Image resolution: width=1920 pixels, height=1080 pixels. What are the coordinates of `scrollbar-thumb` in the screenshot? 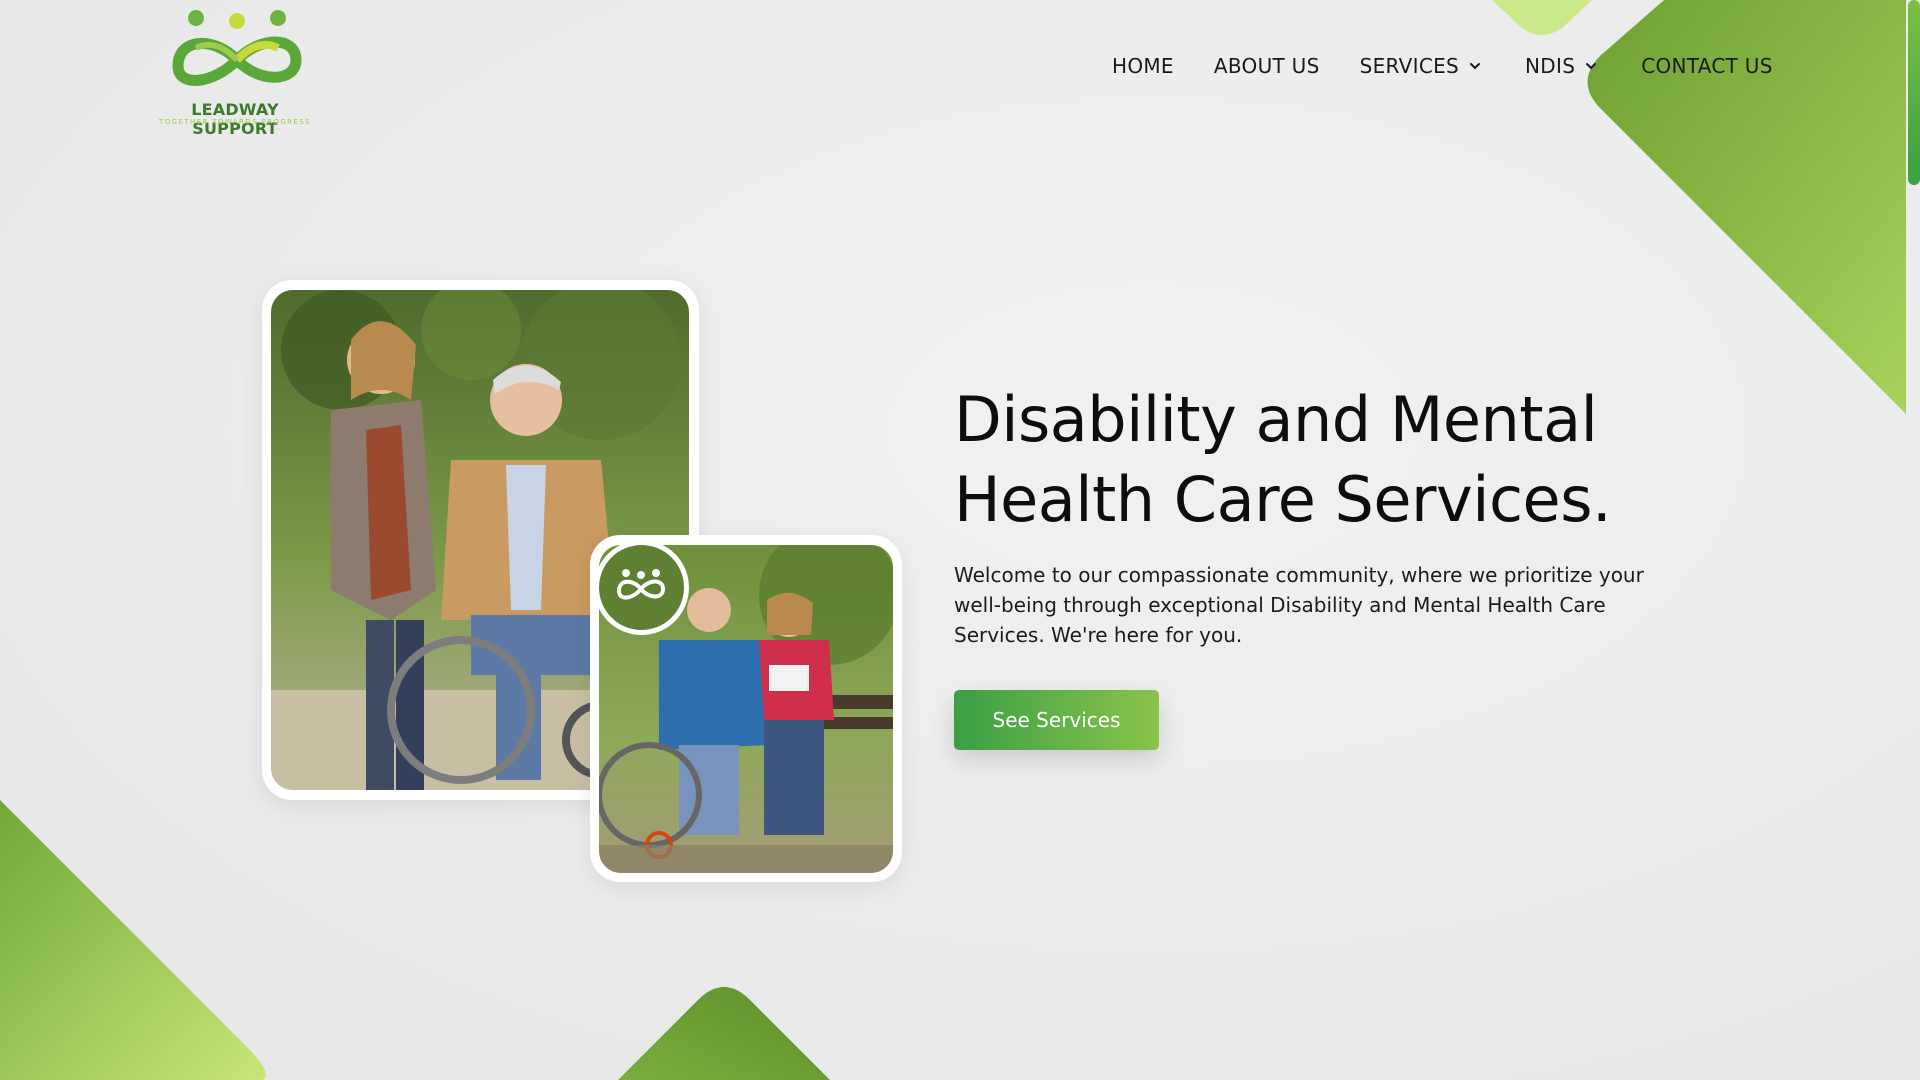 It's located at (1914, 92).